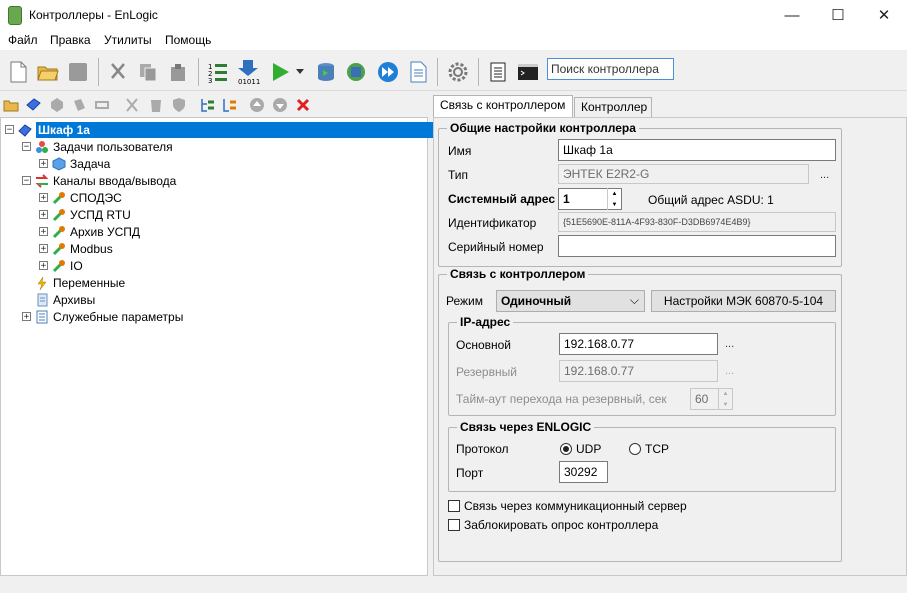 This screenshot has width=907, height=593. I want to click on document-icon, so click(418, 72).